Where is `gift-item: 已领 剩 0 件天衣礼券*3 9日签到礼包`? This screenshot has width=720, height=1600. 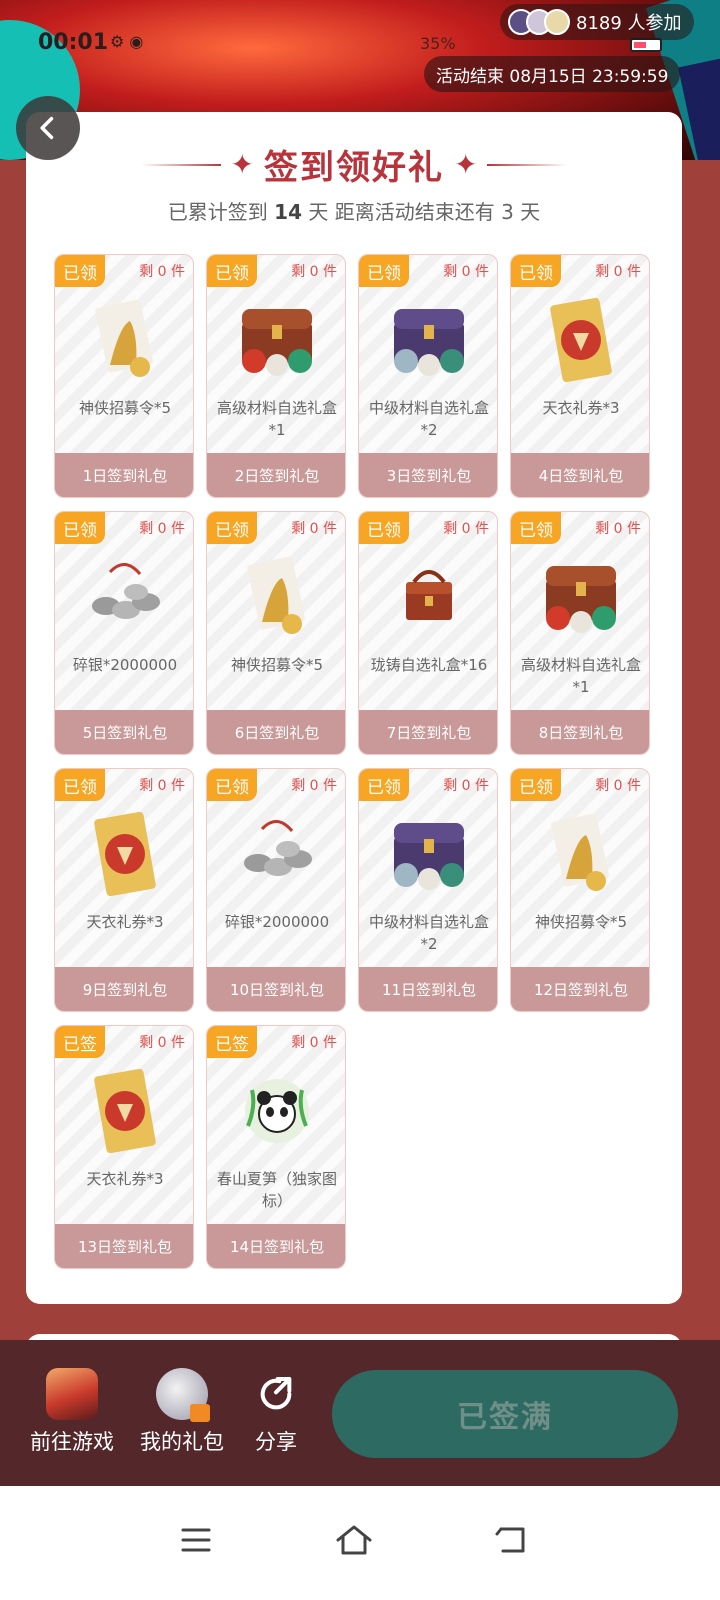
gift-item: 已领 剩 0 件天衣礼券*3 9日签到礼包 is located at coordinates (124, 890).